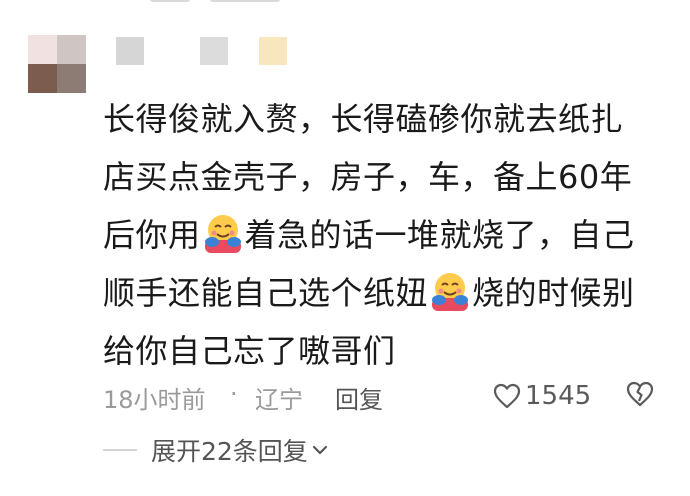 The height and width of the screenshot is (496, 690). What do you see at coordinates (439, 235) in the screenshot?
I see `comment-text-segment: 着急的话一堆就烧了，自己` at bounding box center [439, 235].